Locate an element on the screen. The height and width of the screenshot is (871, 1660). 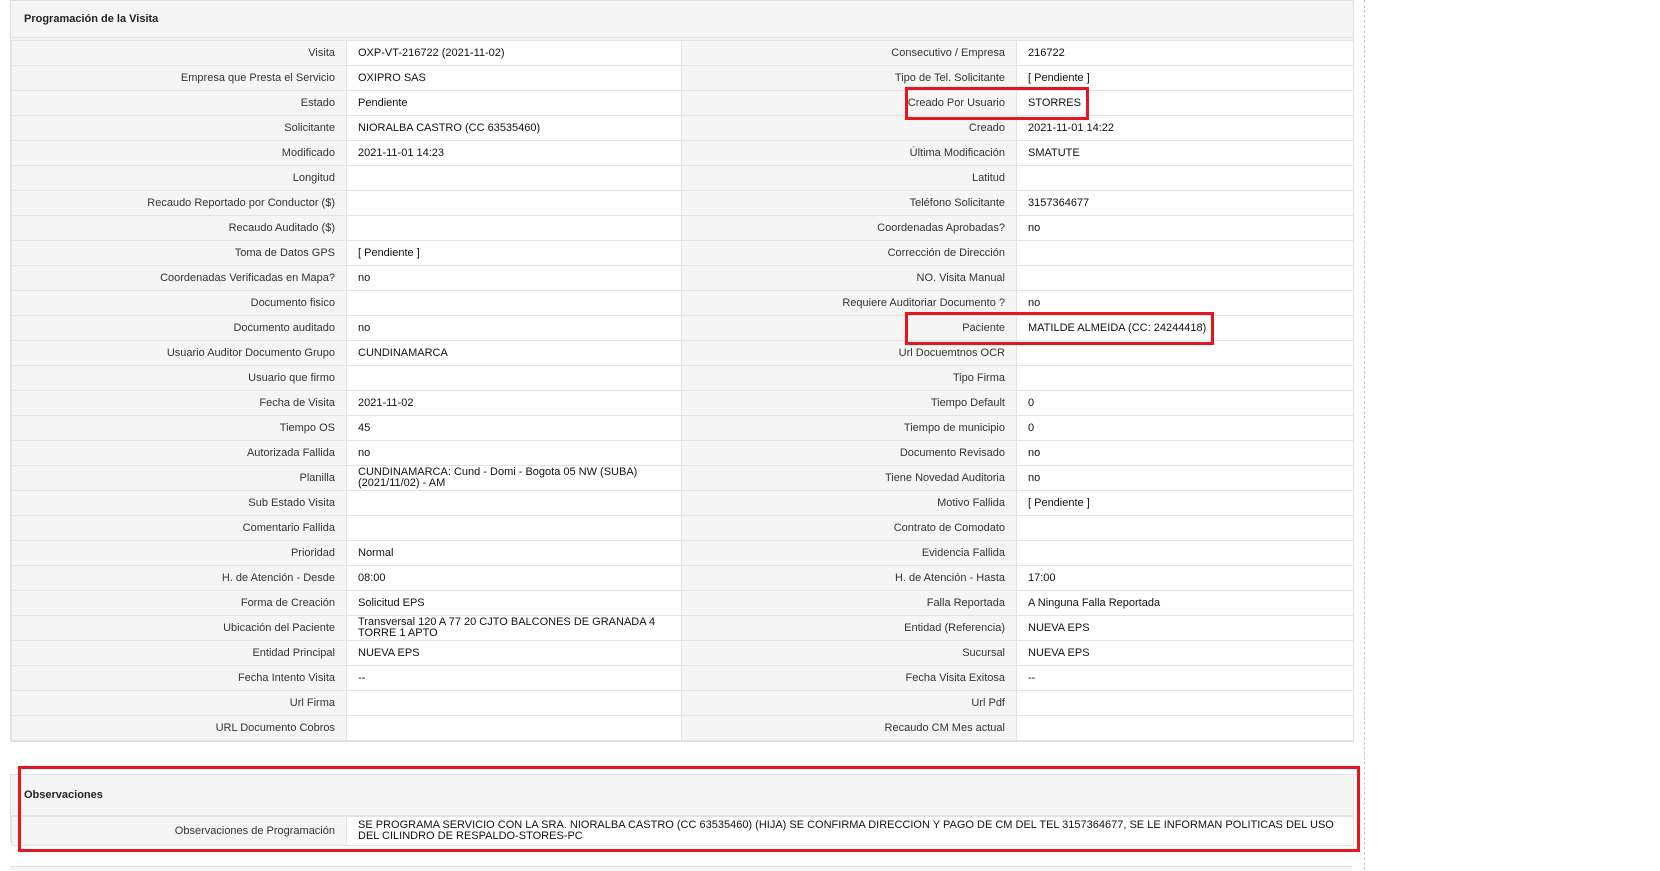
field-label: Visita is located at coordinates (179, 53).